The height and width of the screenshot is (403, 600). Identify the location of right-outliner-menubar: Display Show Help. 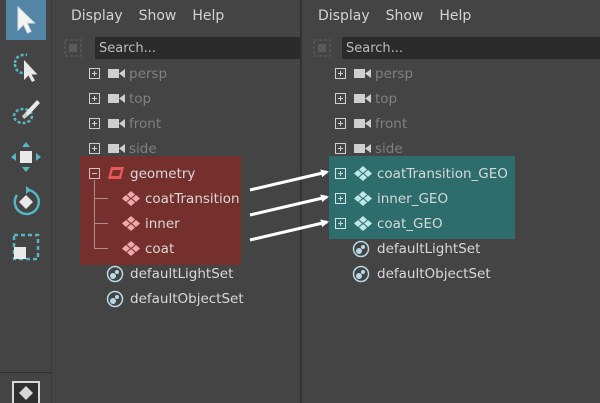
(452, 16).